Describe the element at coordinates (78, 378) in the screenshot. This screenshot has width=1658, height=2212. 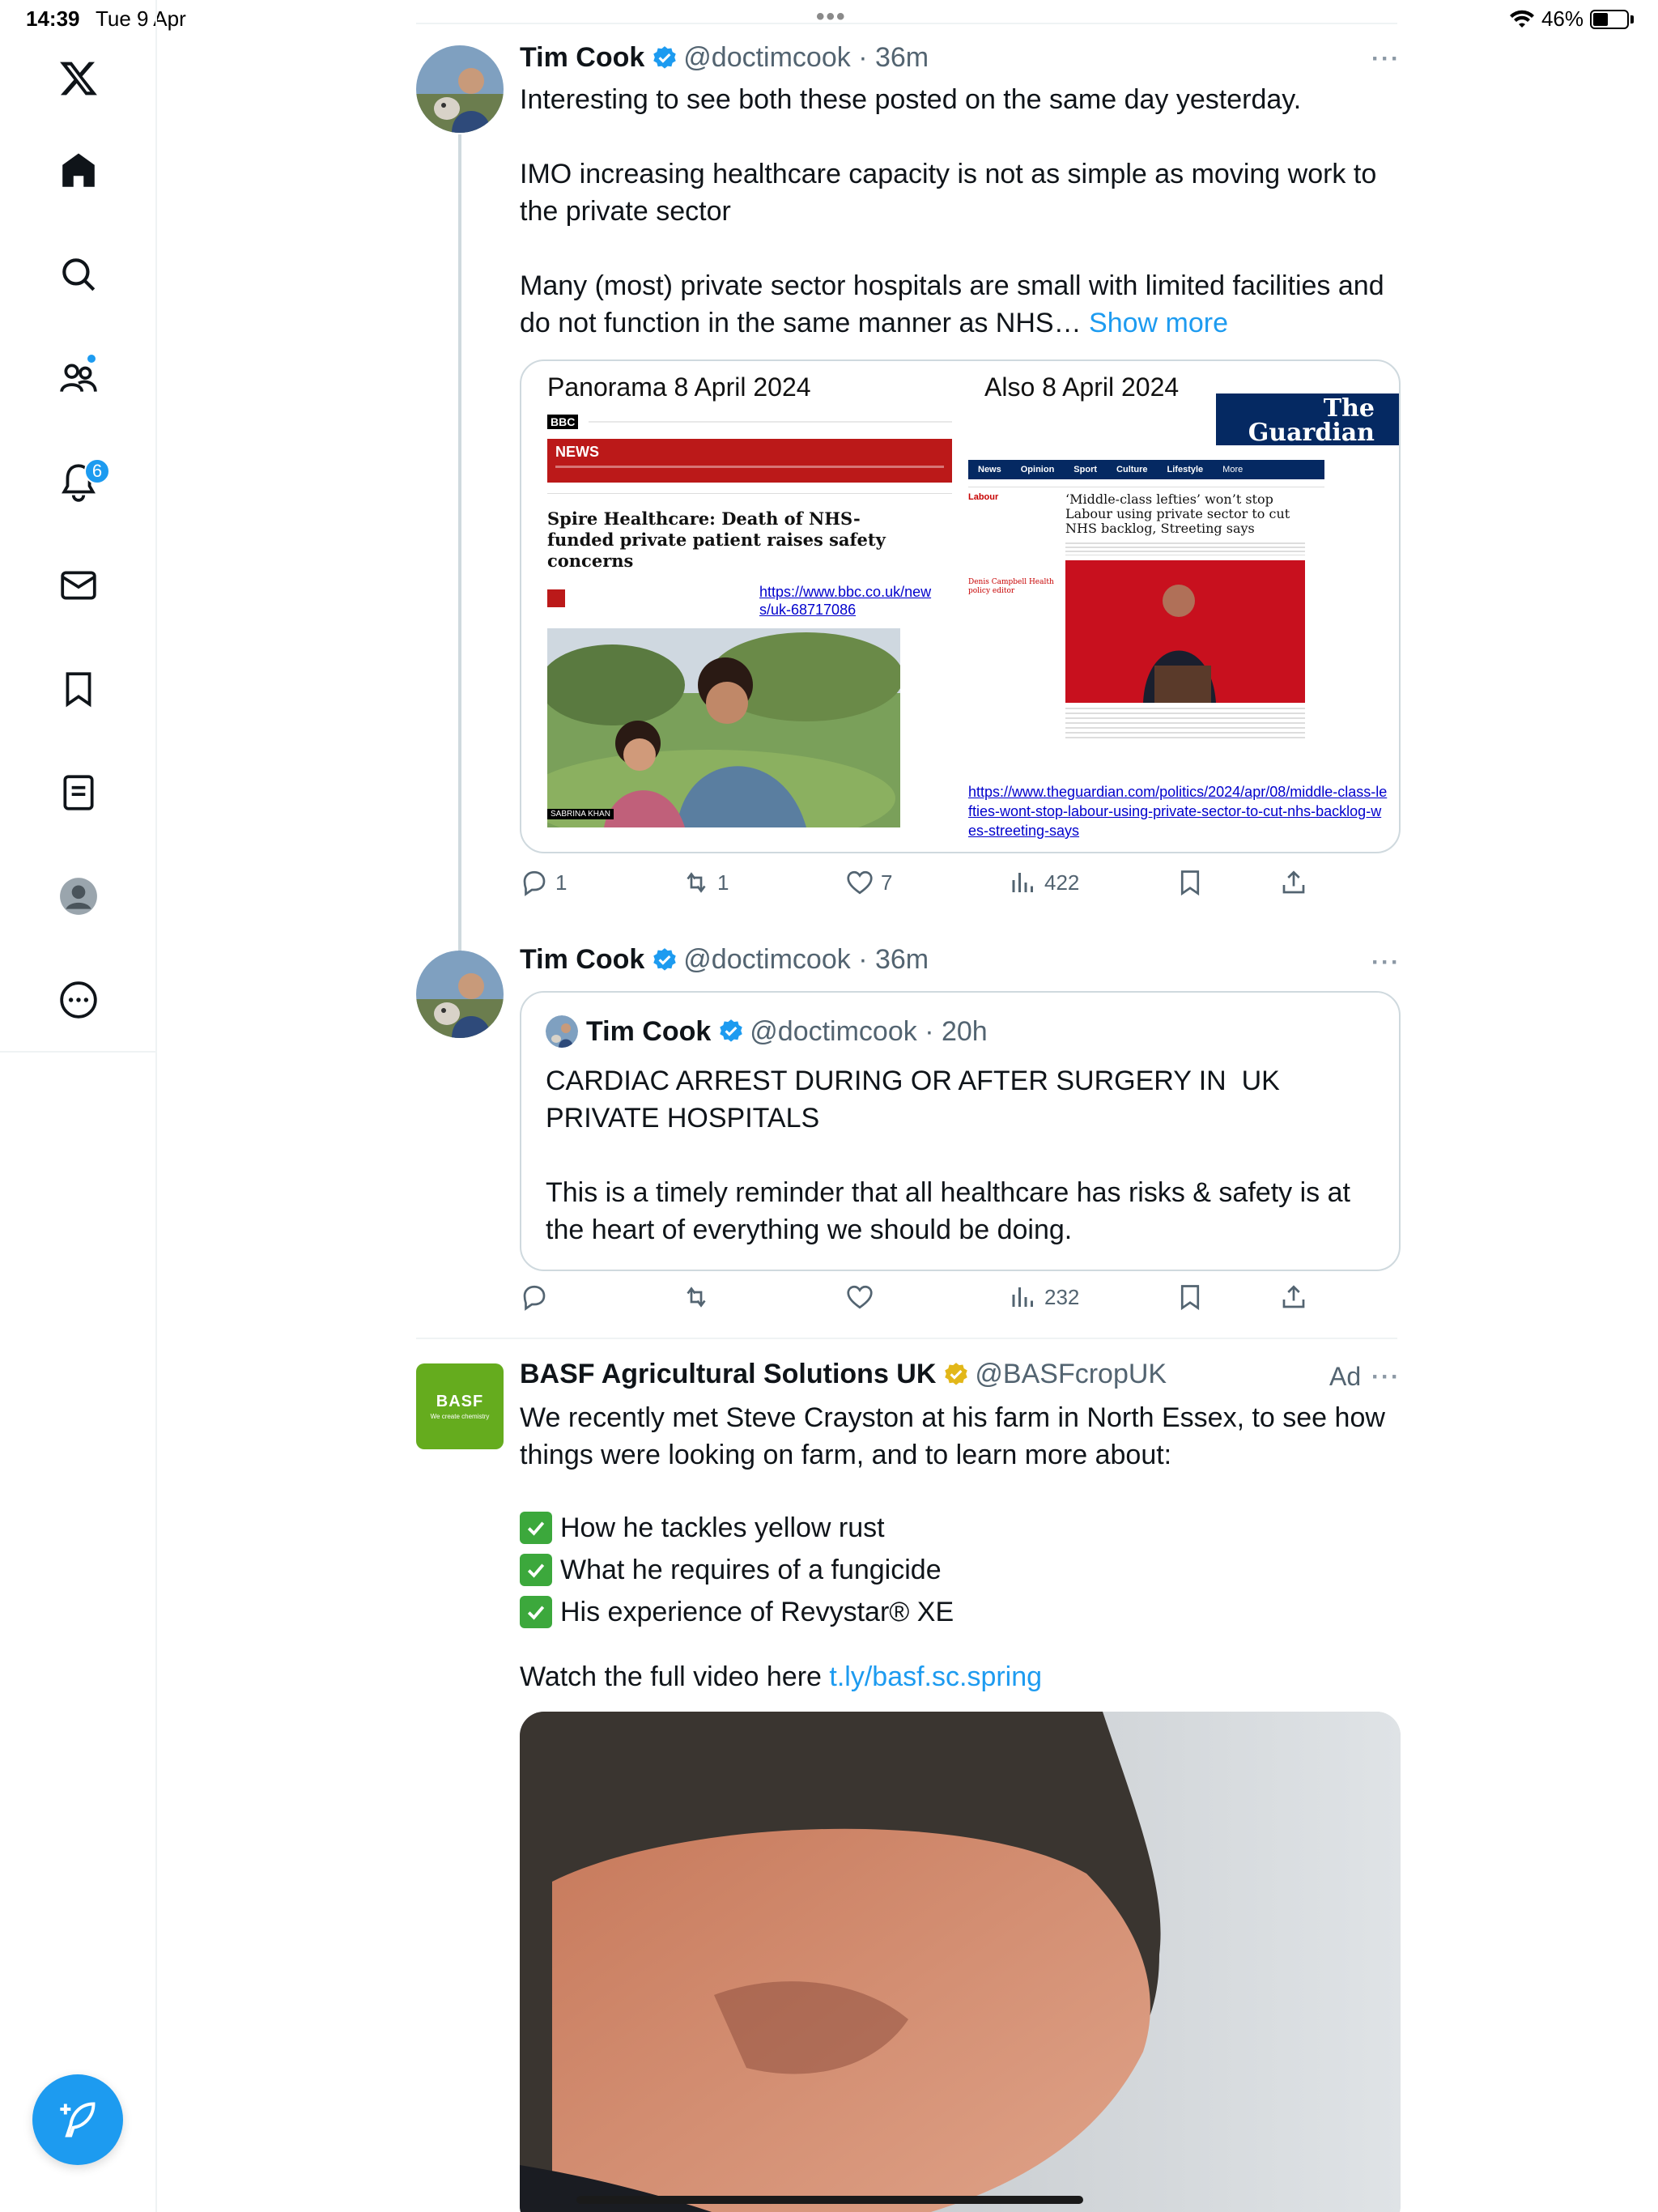
I see `nav-communities` at that location.